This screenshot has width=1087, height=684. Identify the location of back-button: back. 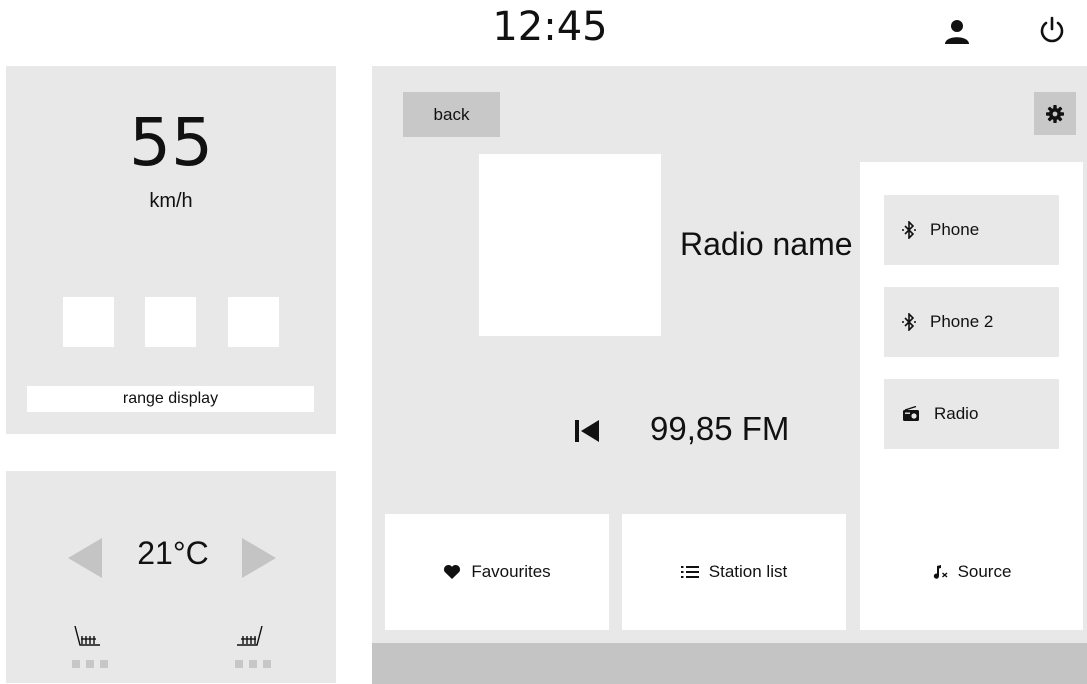
(451, 114).